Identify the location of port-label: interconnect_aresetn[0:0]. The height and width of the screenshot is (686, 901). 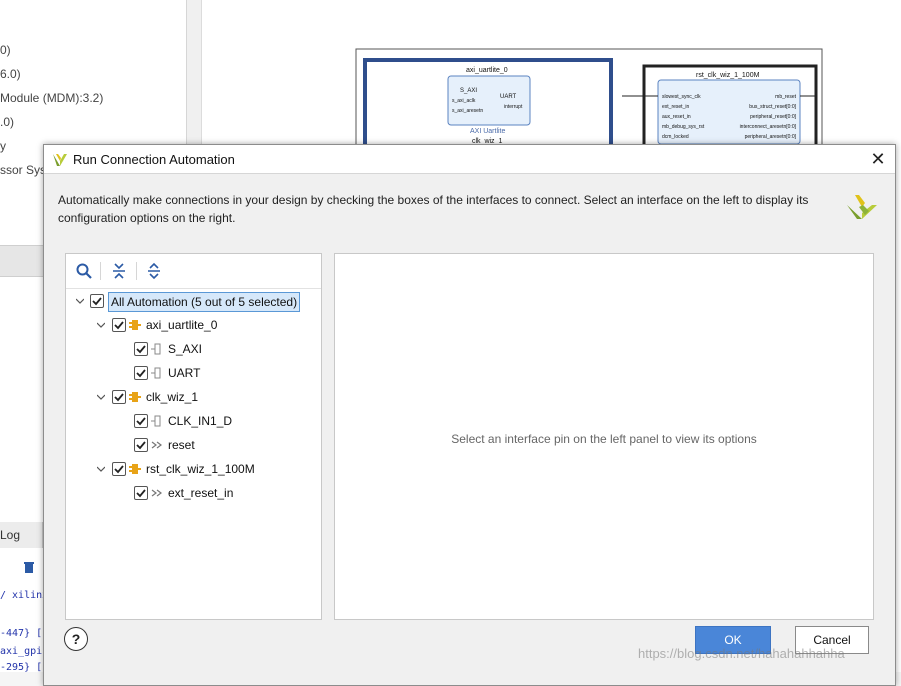
(768, 127).